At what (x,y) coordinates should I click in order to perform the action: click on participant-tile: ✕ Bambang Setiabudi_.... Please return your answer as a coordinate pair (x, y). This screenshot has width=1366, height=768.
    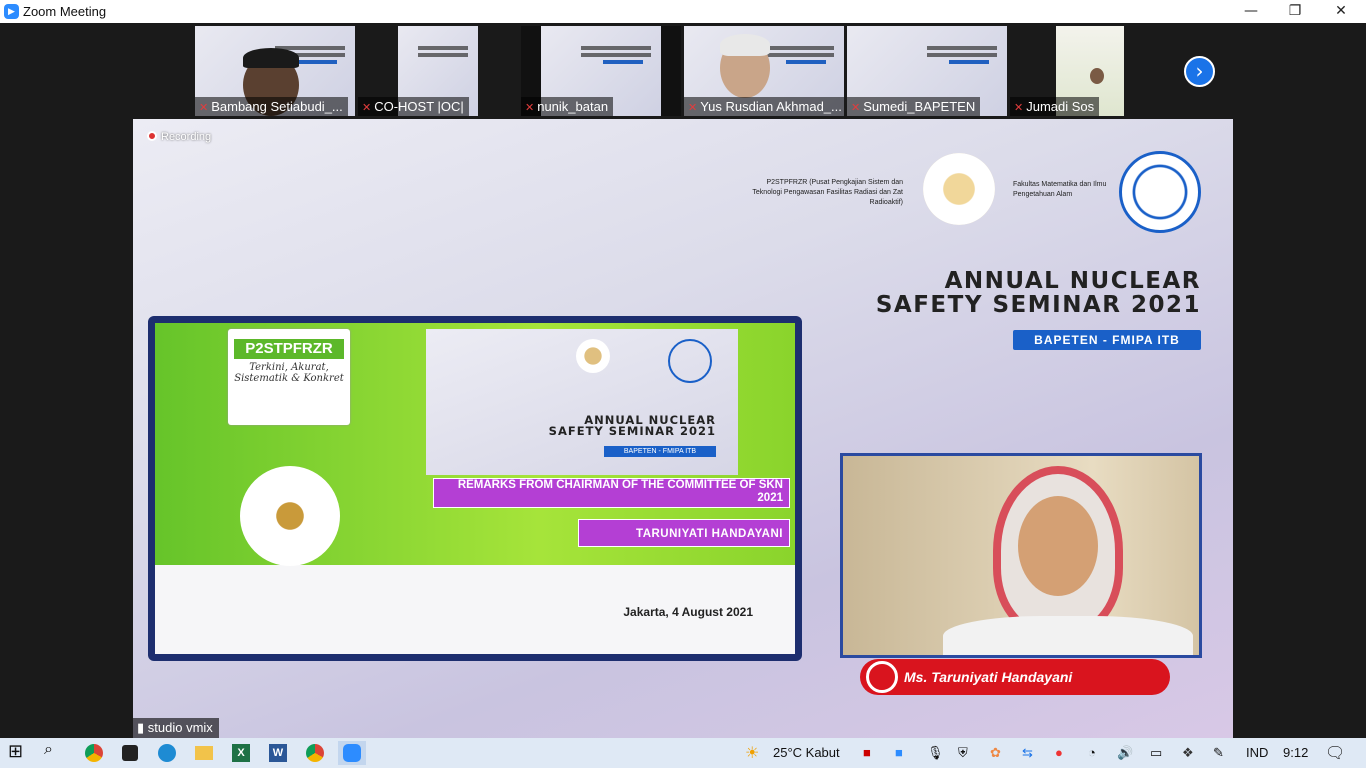
    Looking at the image, I should click on (275, 71).